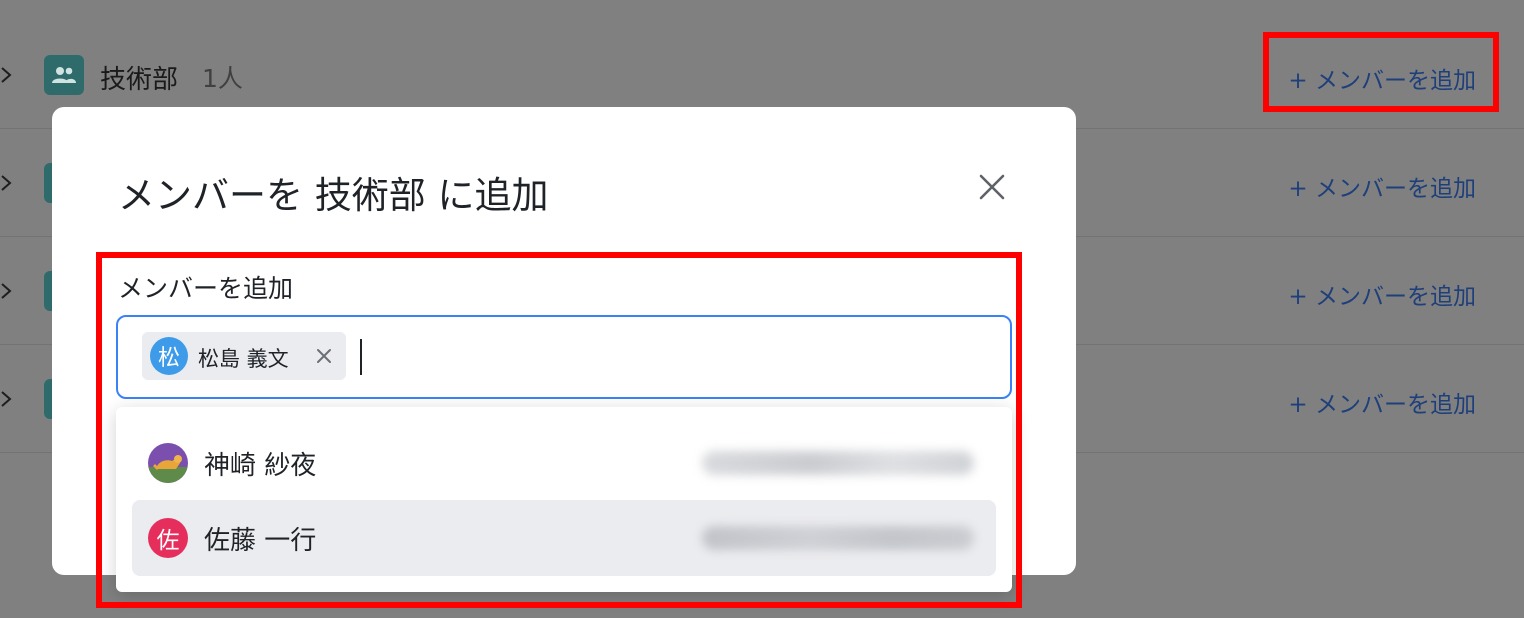 The height and width of the screenshot is (618, 1524). What do you see at coordinates (333, 195) in the screenshot?
I see `modal-title: メンバーを 技術部 に追加` at bounding box center [333, 195].